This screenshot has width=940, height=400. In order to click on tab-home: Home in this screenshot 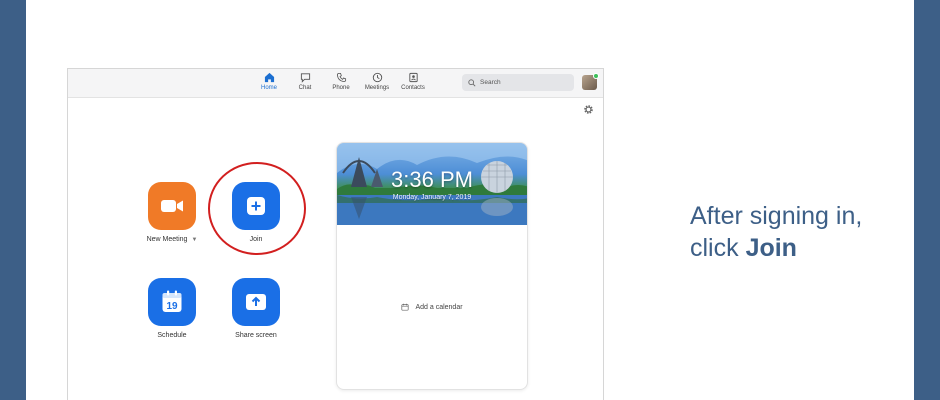, I will do `click(269, 81)`.